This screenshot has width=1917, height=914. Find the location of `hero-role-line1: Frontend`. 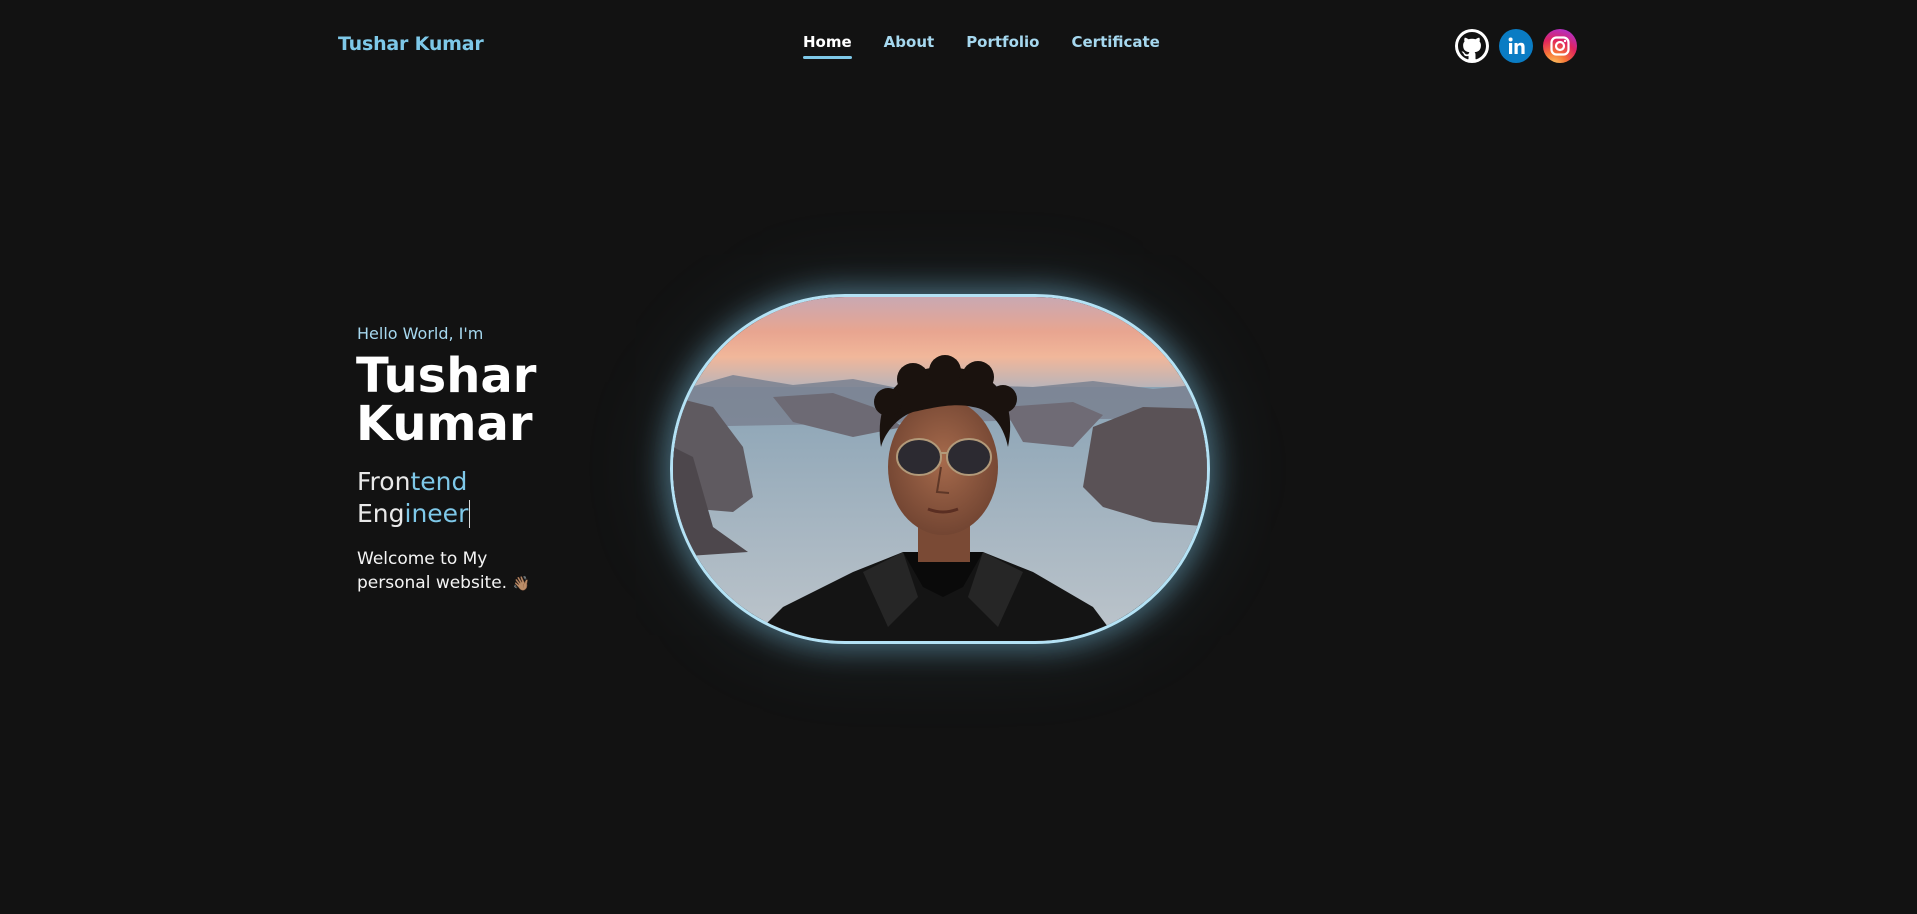

hero-role-line1: Frontend is located at coordinates (437, 482).